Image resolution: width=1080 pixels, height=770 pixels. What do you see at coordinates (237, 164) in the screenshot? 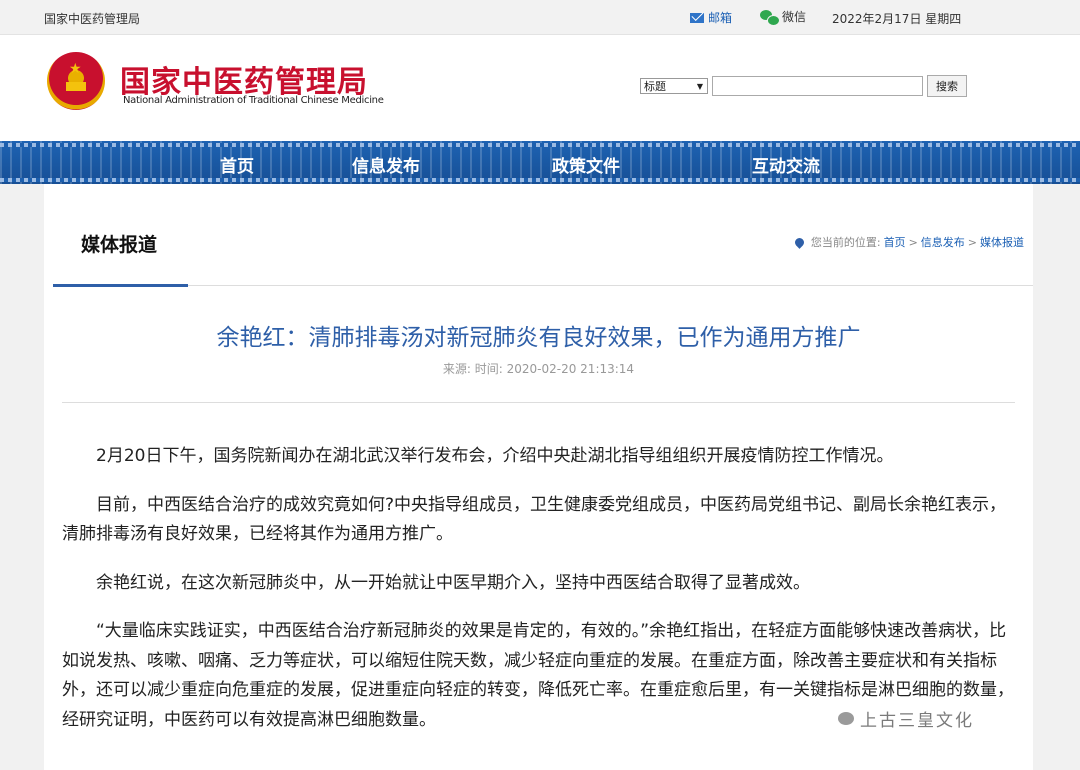
I see `nav-item-home: 首页` at bounding box center [237, 164].